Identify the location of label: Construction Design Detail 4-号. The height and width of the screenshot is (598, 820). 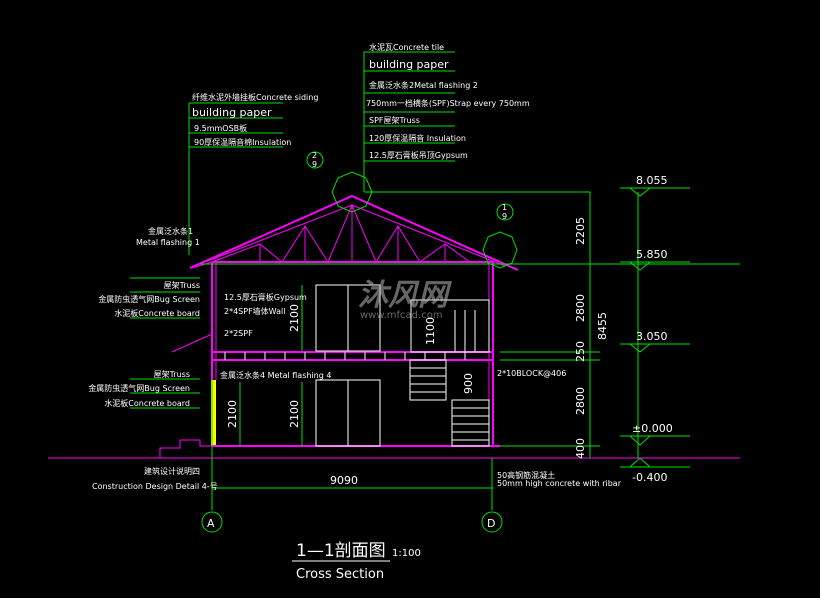
(155, 486).